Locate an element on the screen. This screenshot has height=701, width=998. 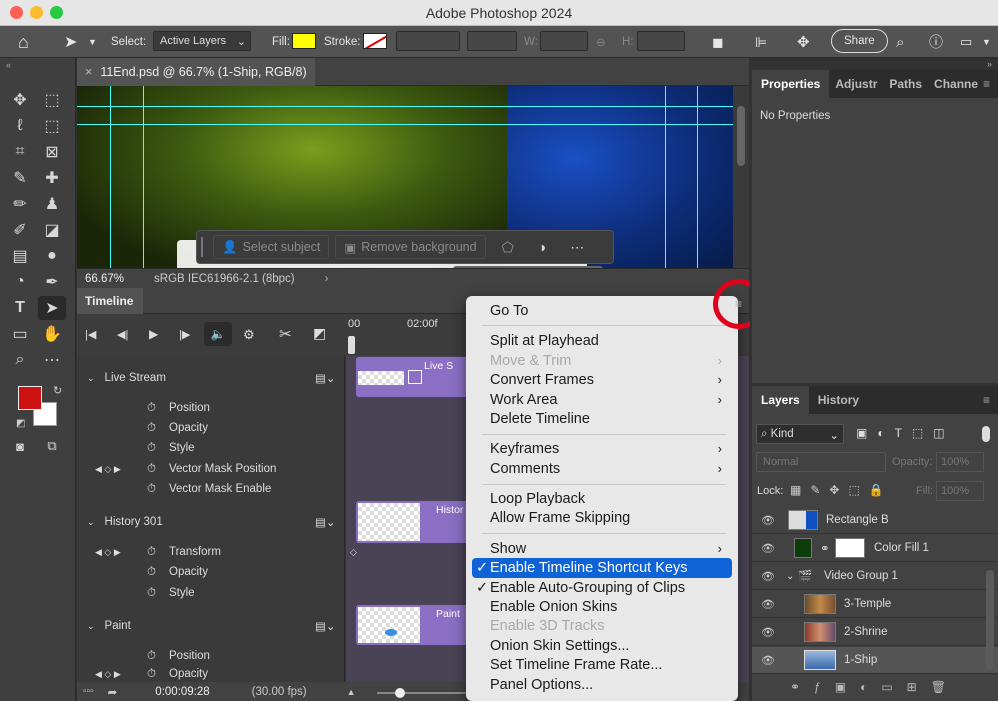
menu-item-enable-auto-grouping: ✓ Enable Auto-Grouping of Clips is located at coordinates (602, 588).